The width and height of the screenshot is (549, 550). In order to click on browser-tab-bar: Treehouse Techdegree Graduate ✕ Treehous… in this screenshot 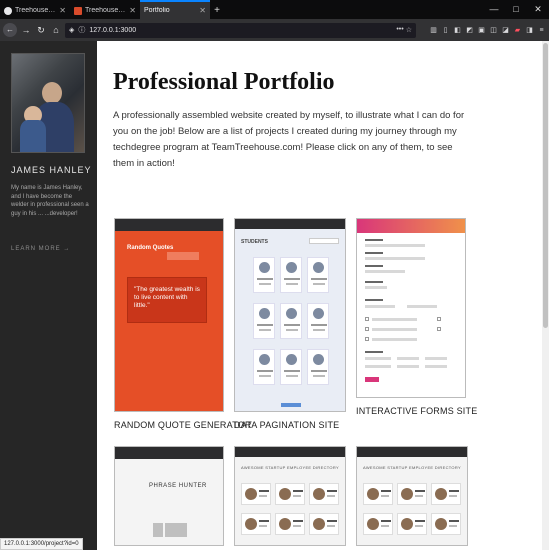, I will do `click(274, 9)`.